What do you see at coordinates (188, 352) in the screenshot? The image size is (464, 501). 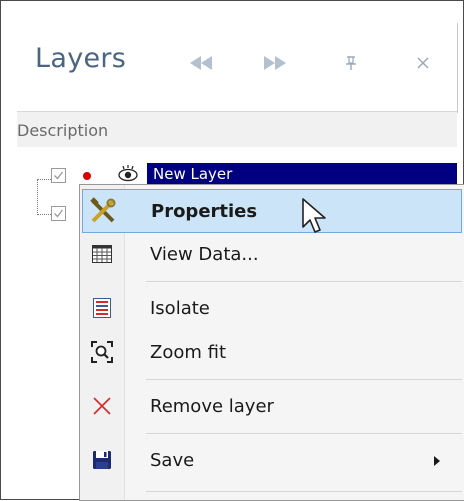 I see `menu-item-label: Zoom fit` at bounding box center [188, 352].